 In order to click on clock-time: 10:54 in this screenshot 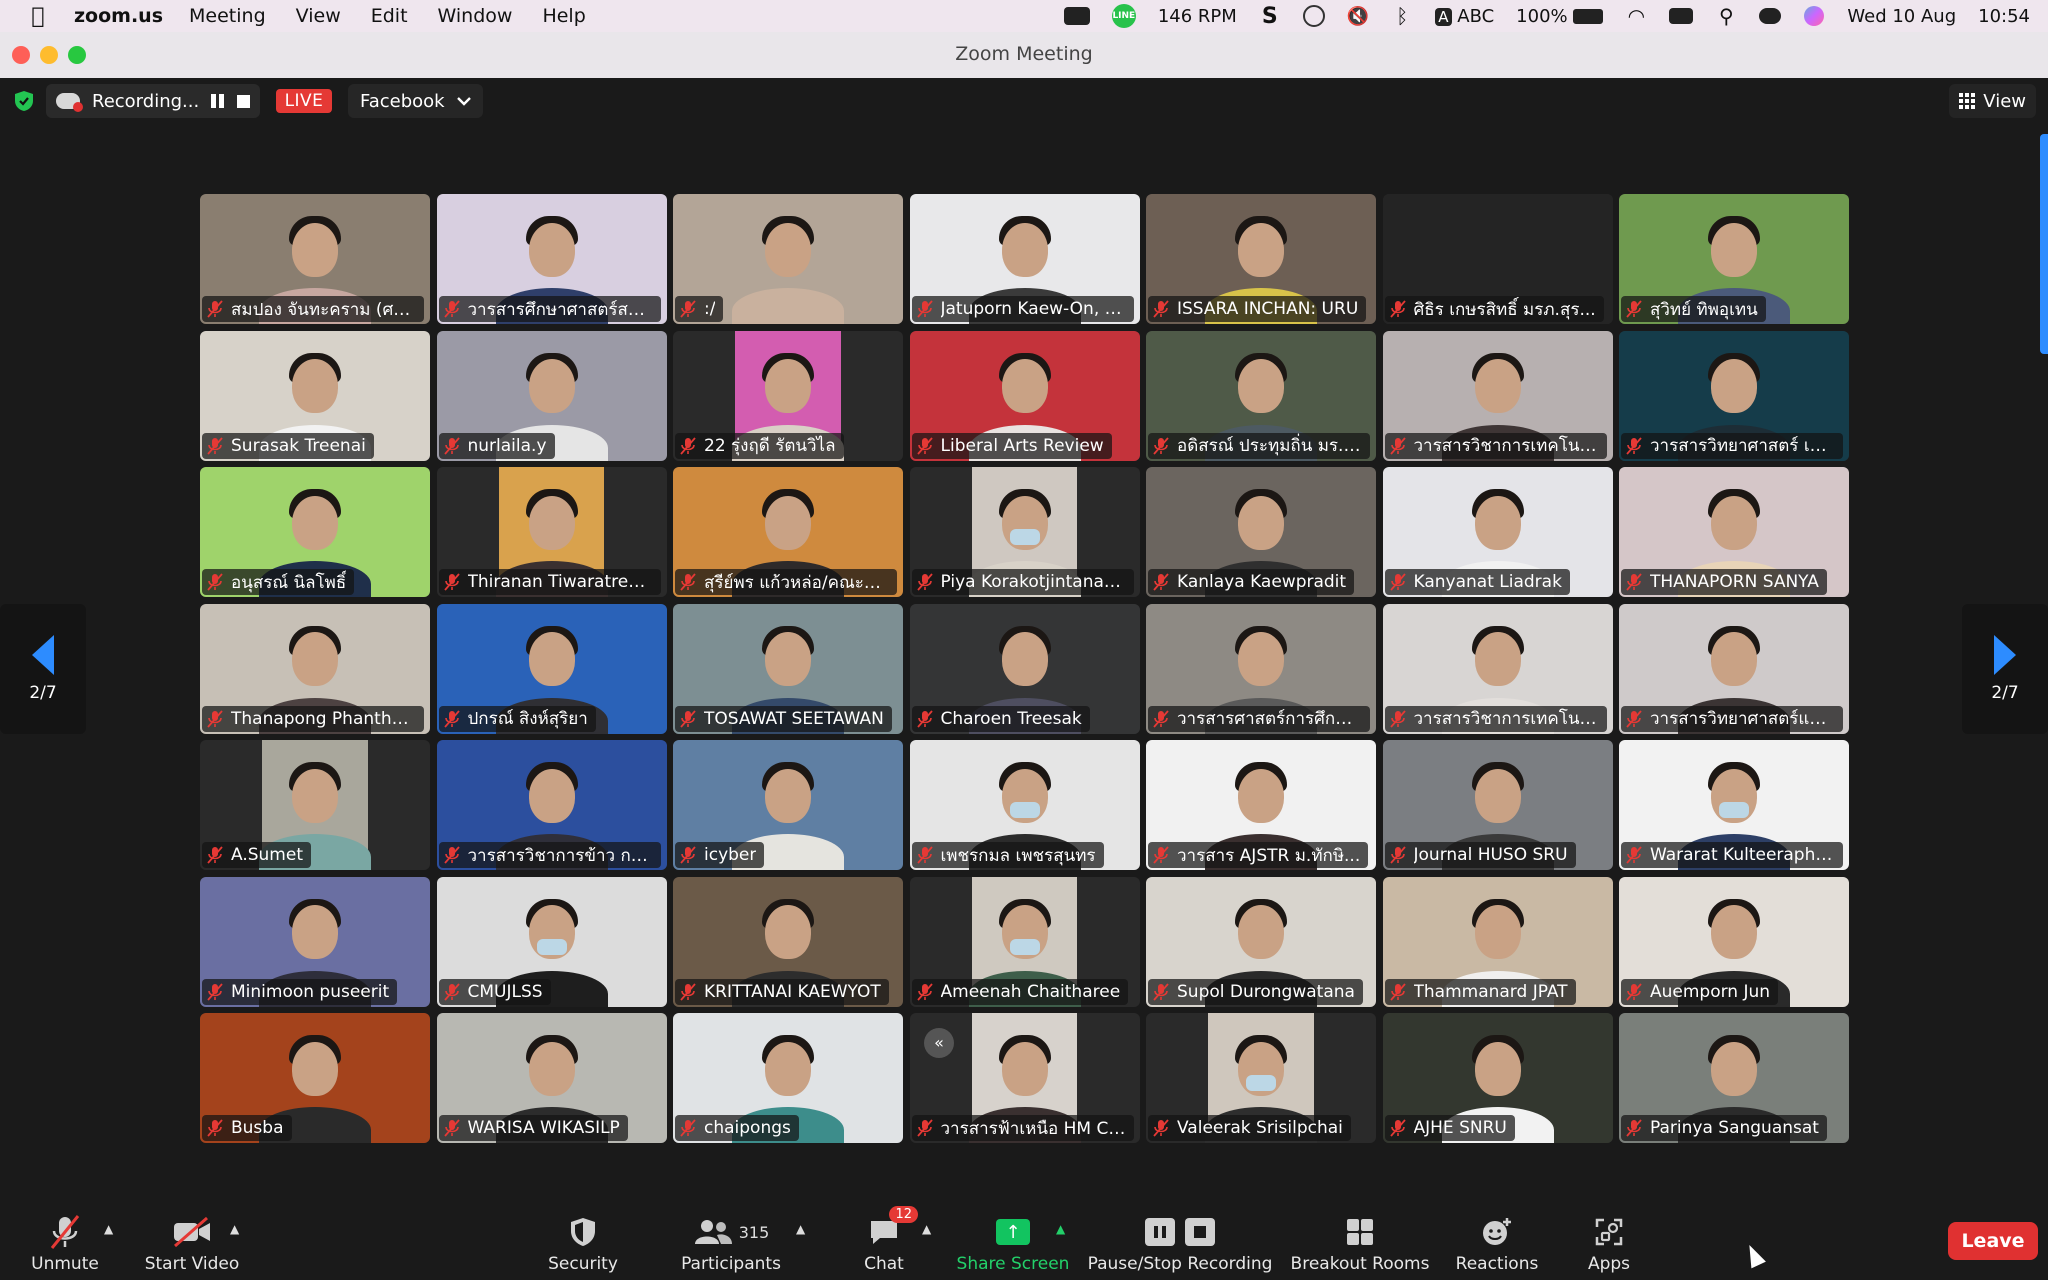, I will do `click(2004, 16)`.